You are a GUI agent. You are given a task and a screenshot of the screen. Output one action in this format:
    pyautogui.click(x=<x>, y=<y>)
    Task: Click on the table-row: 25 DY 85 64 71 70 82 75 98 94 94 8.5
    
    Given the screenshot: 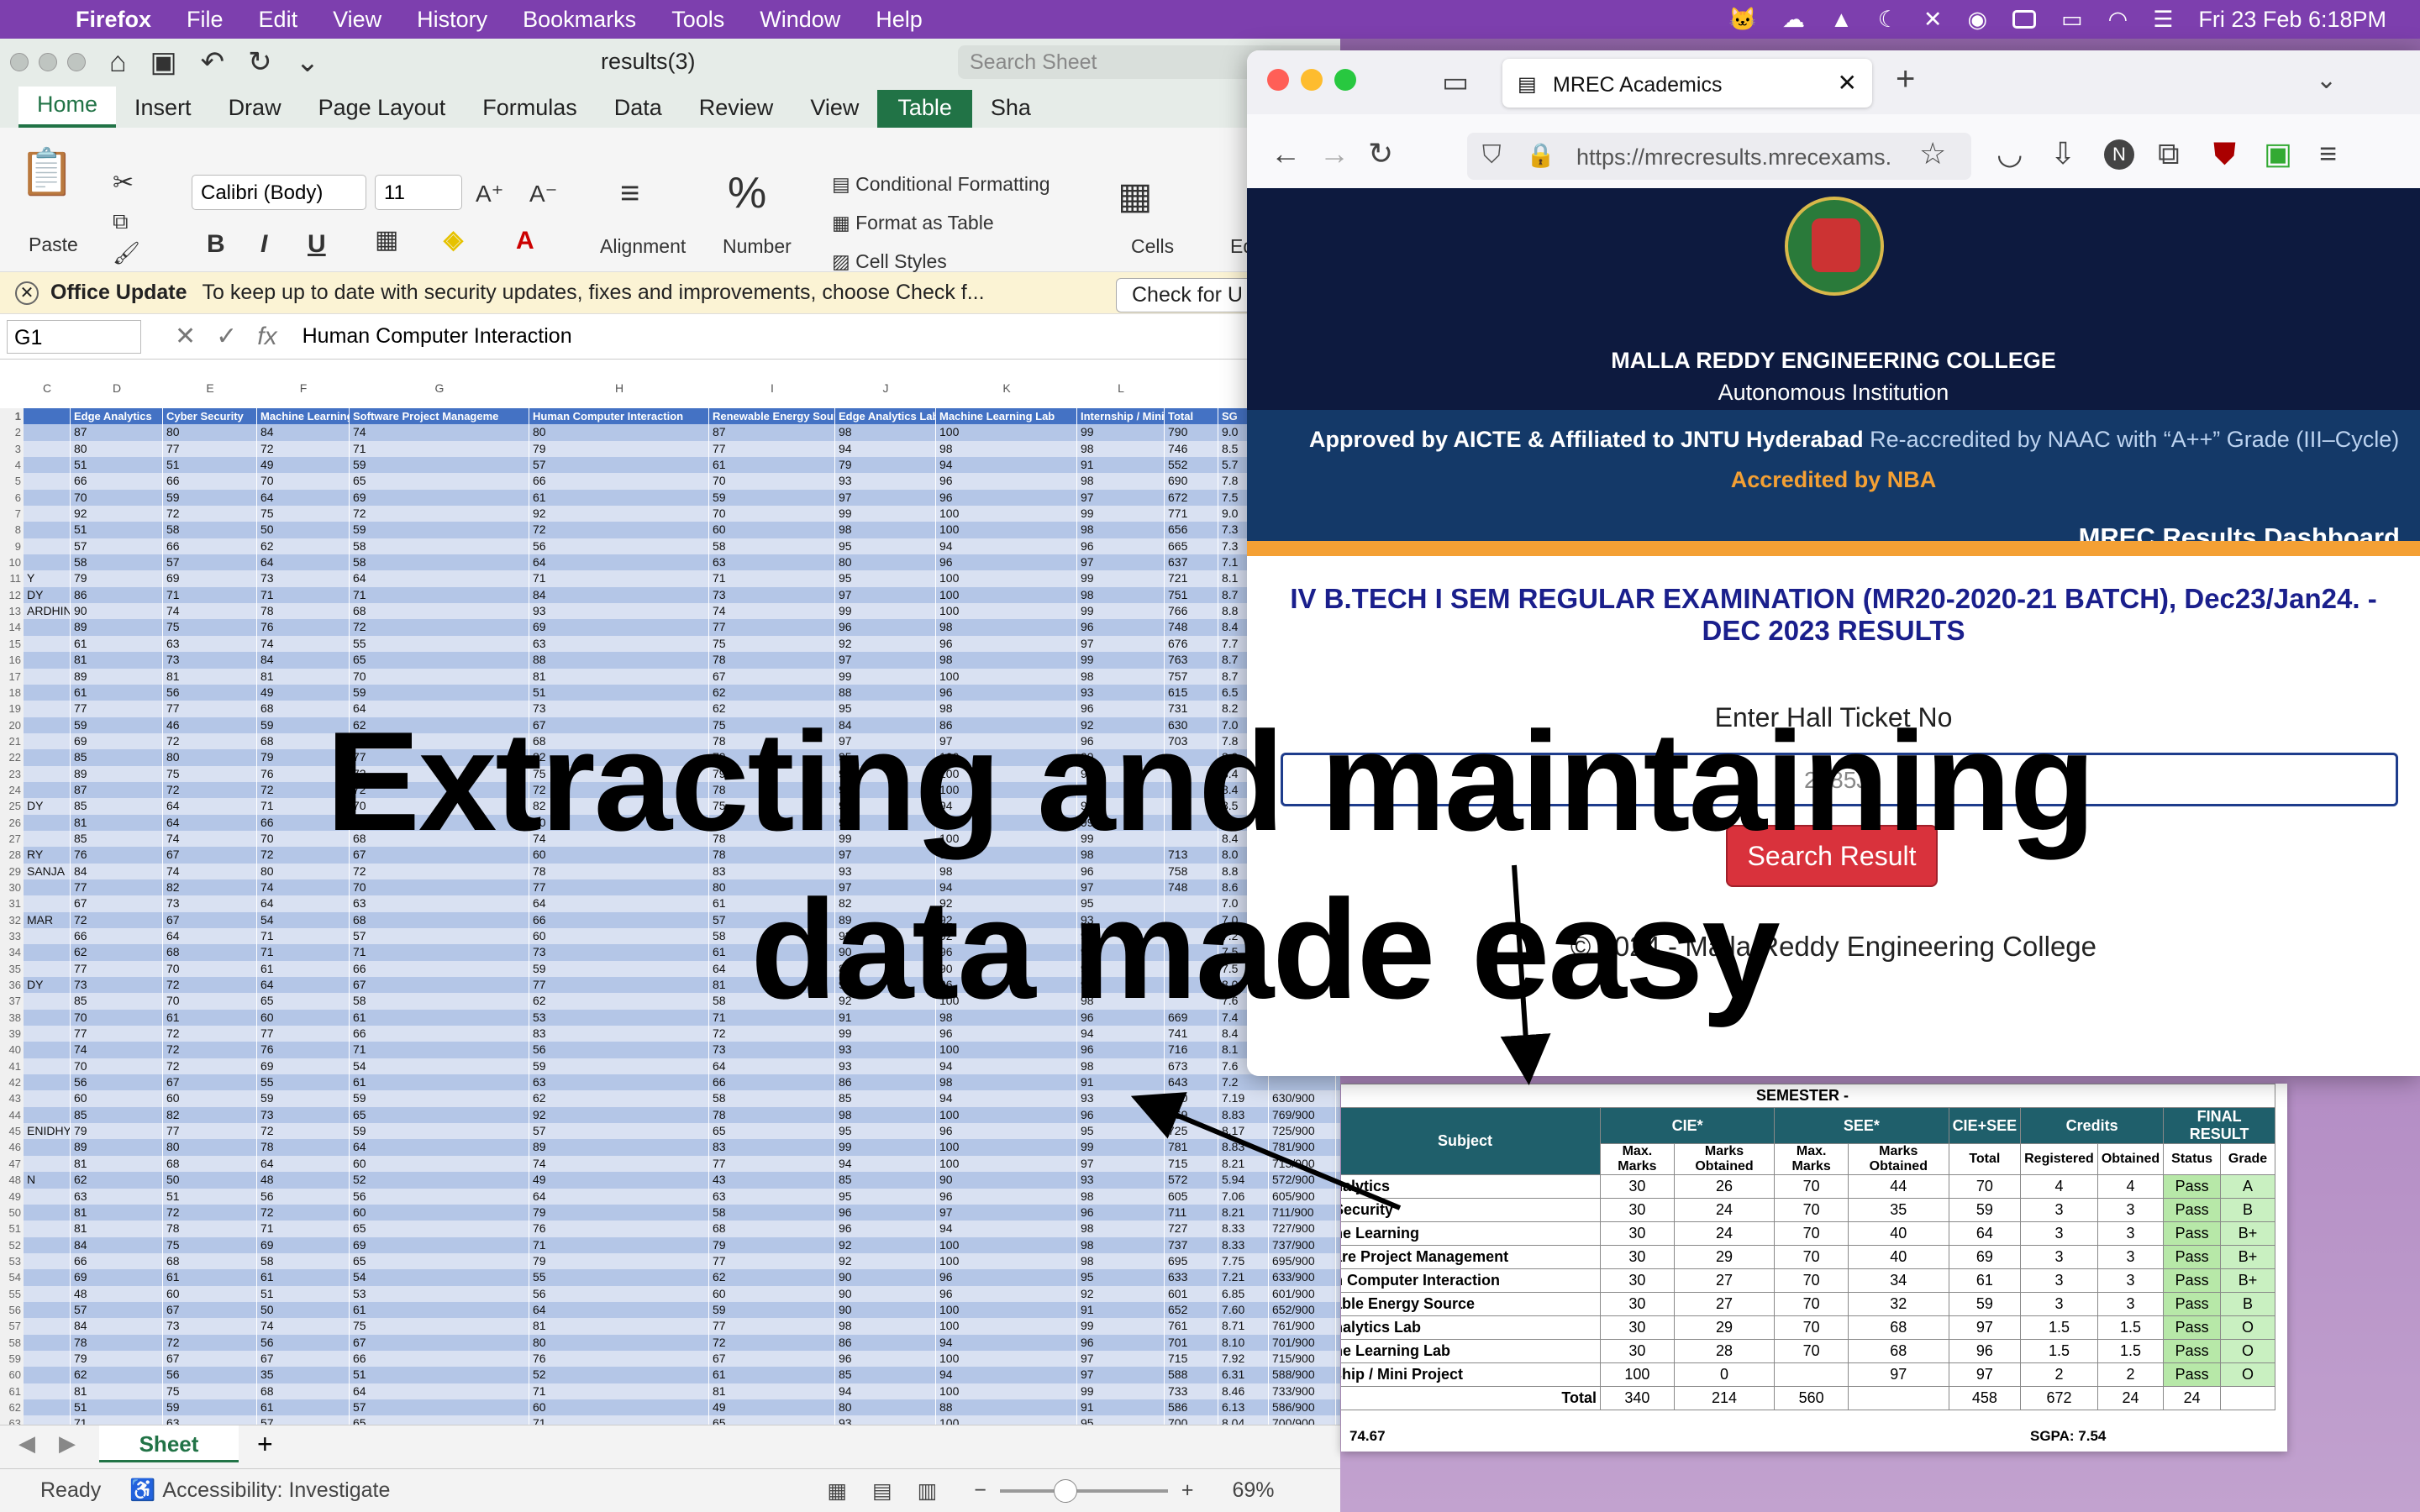 What is the action you would take?
    pyautogui.click(x=670, y=806)
    